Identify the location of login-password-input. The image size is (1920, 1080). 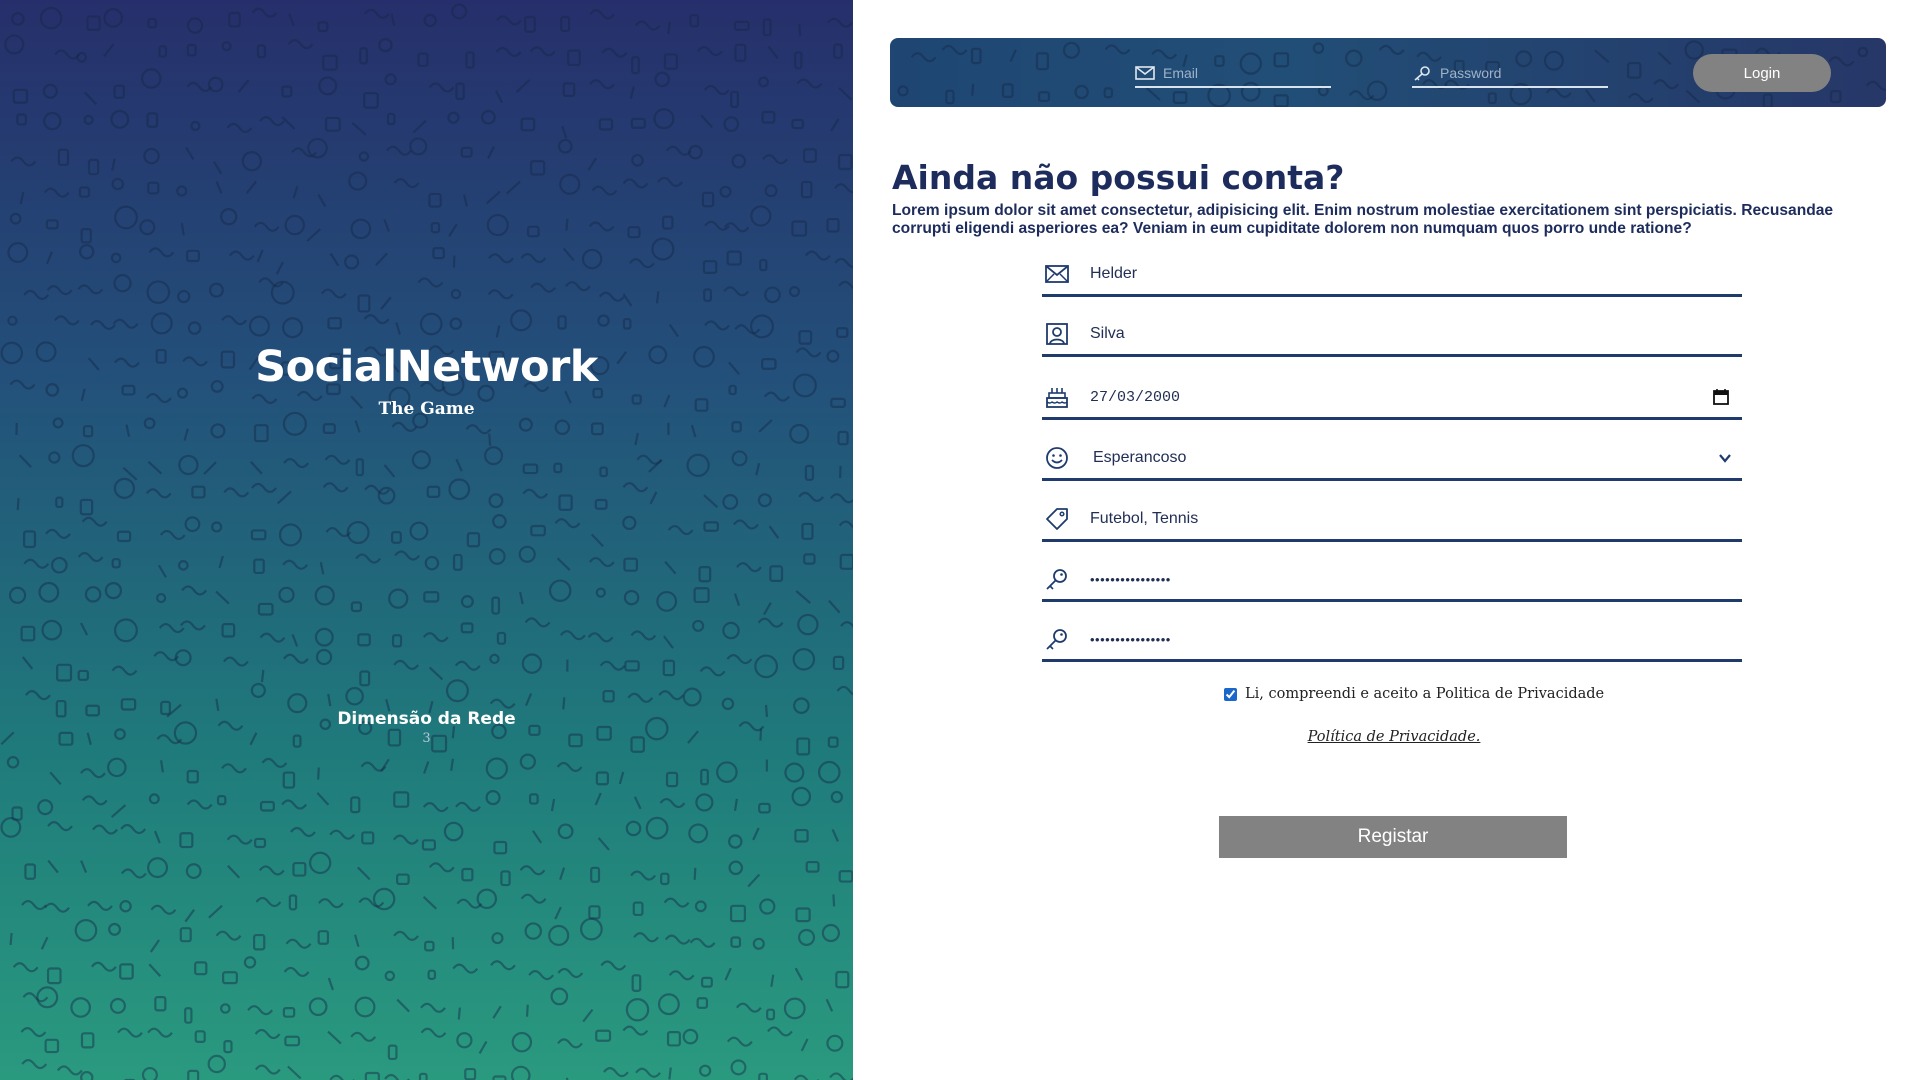
(1520, 73).